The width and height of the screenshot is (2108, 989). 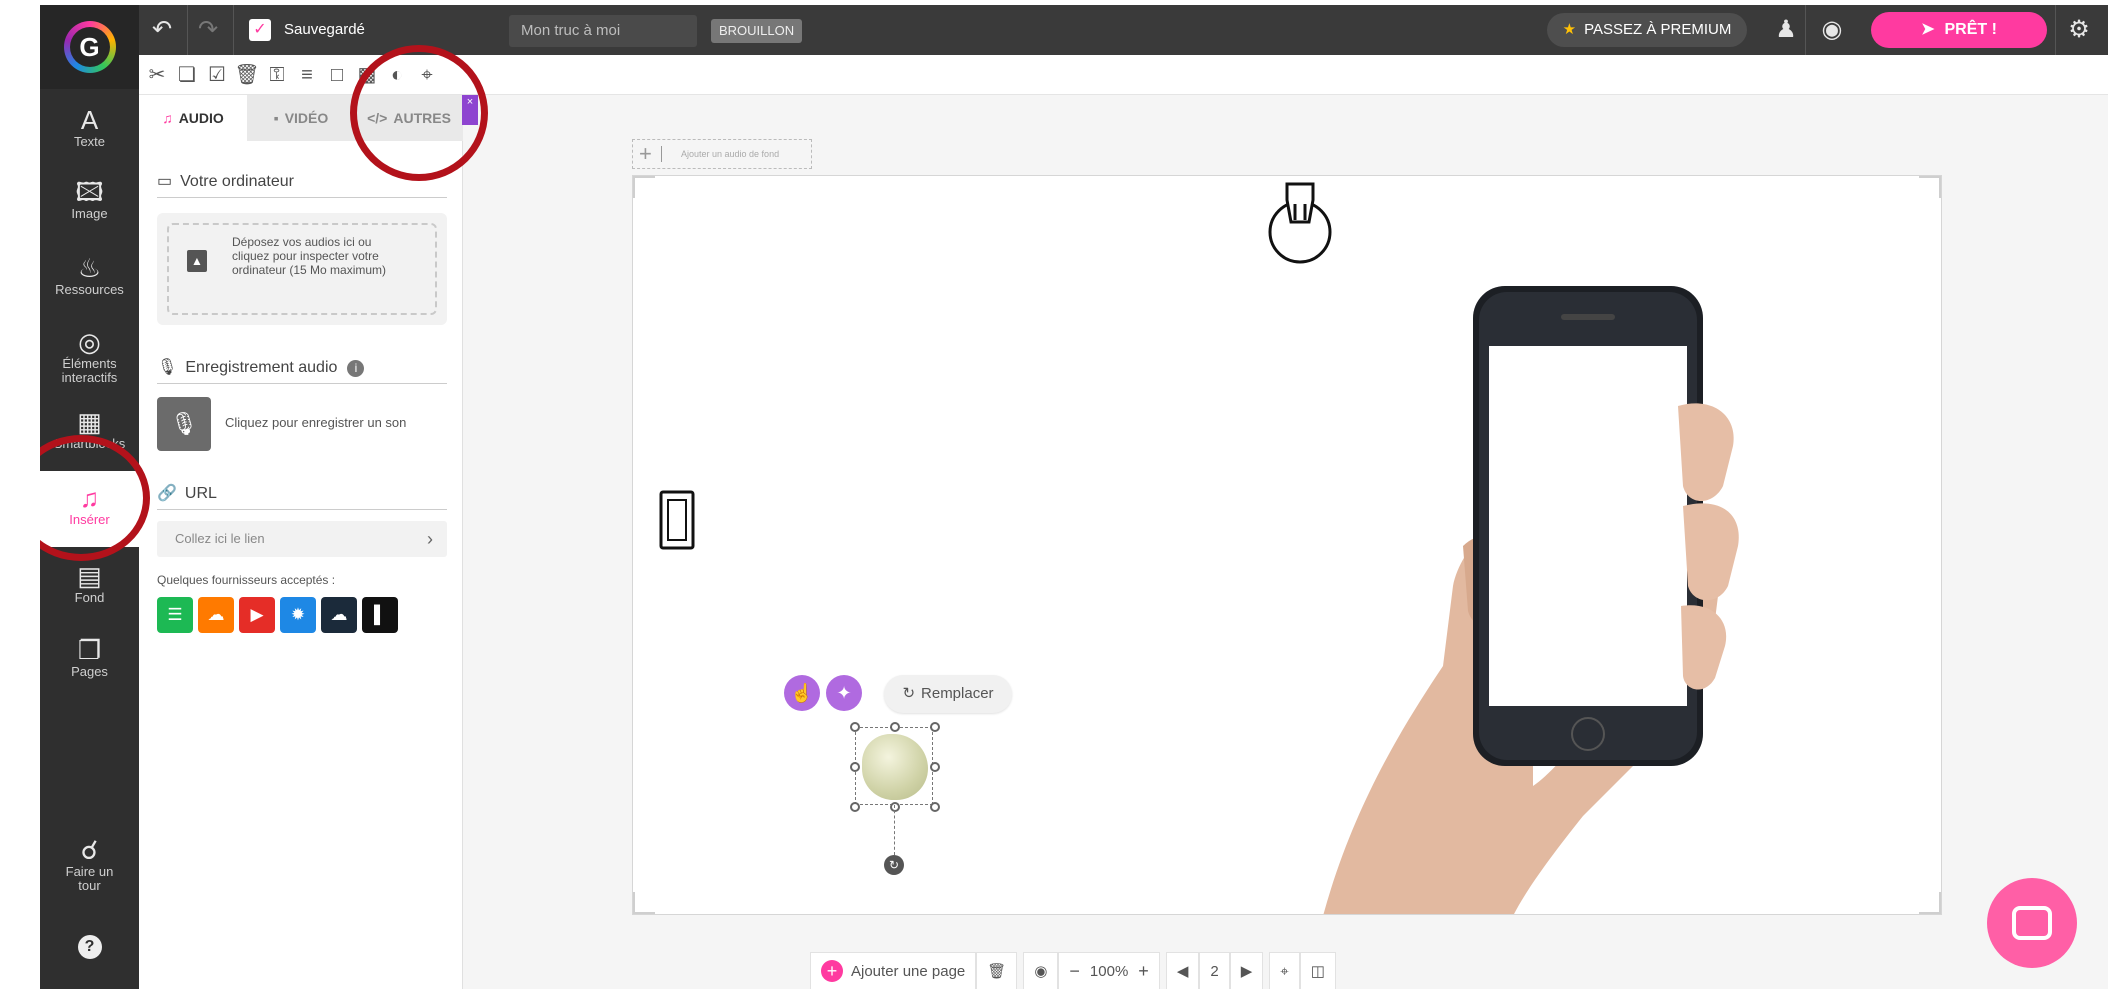 What do you see at coordinates (356, 368) in the screenshot?
I see `info-icon: i` at bounding box center [356, 368].